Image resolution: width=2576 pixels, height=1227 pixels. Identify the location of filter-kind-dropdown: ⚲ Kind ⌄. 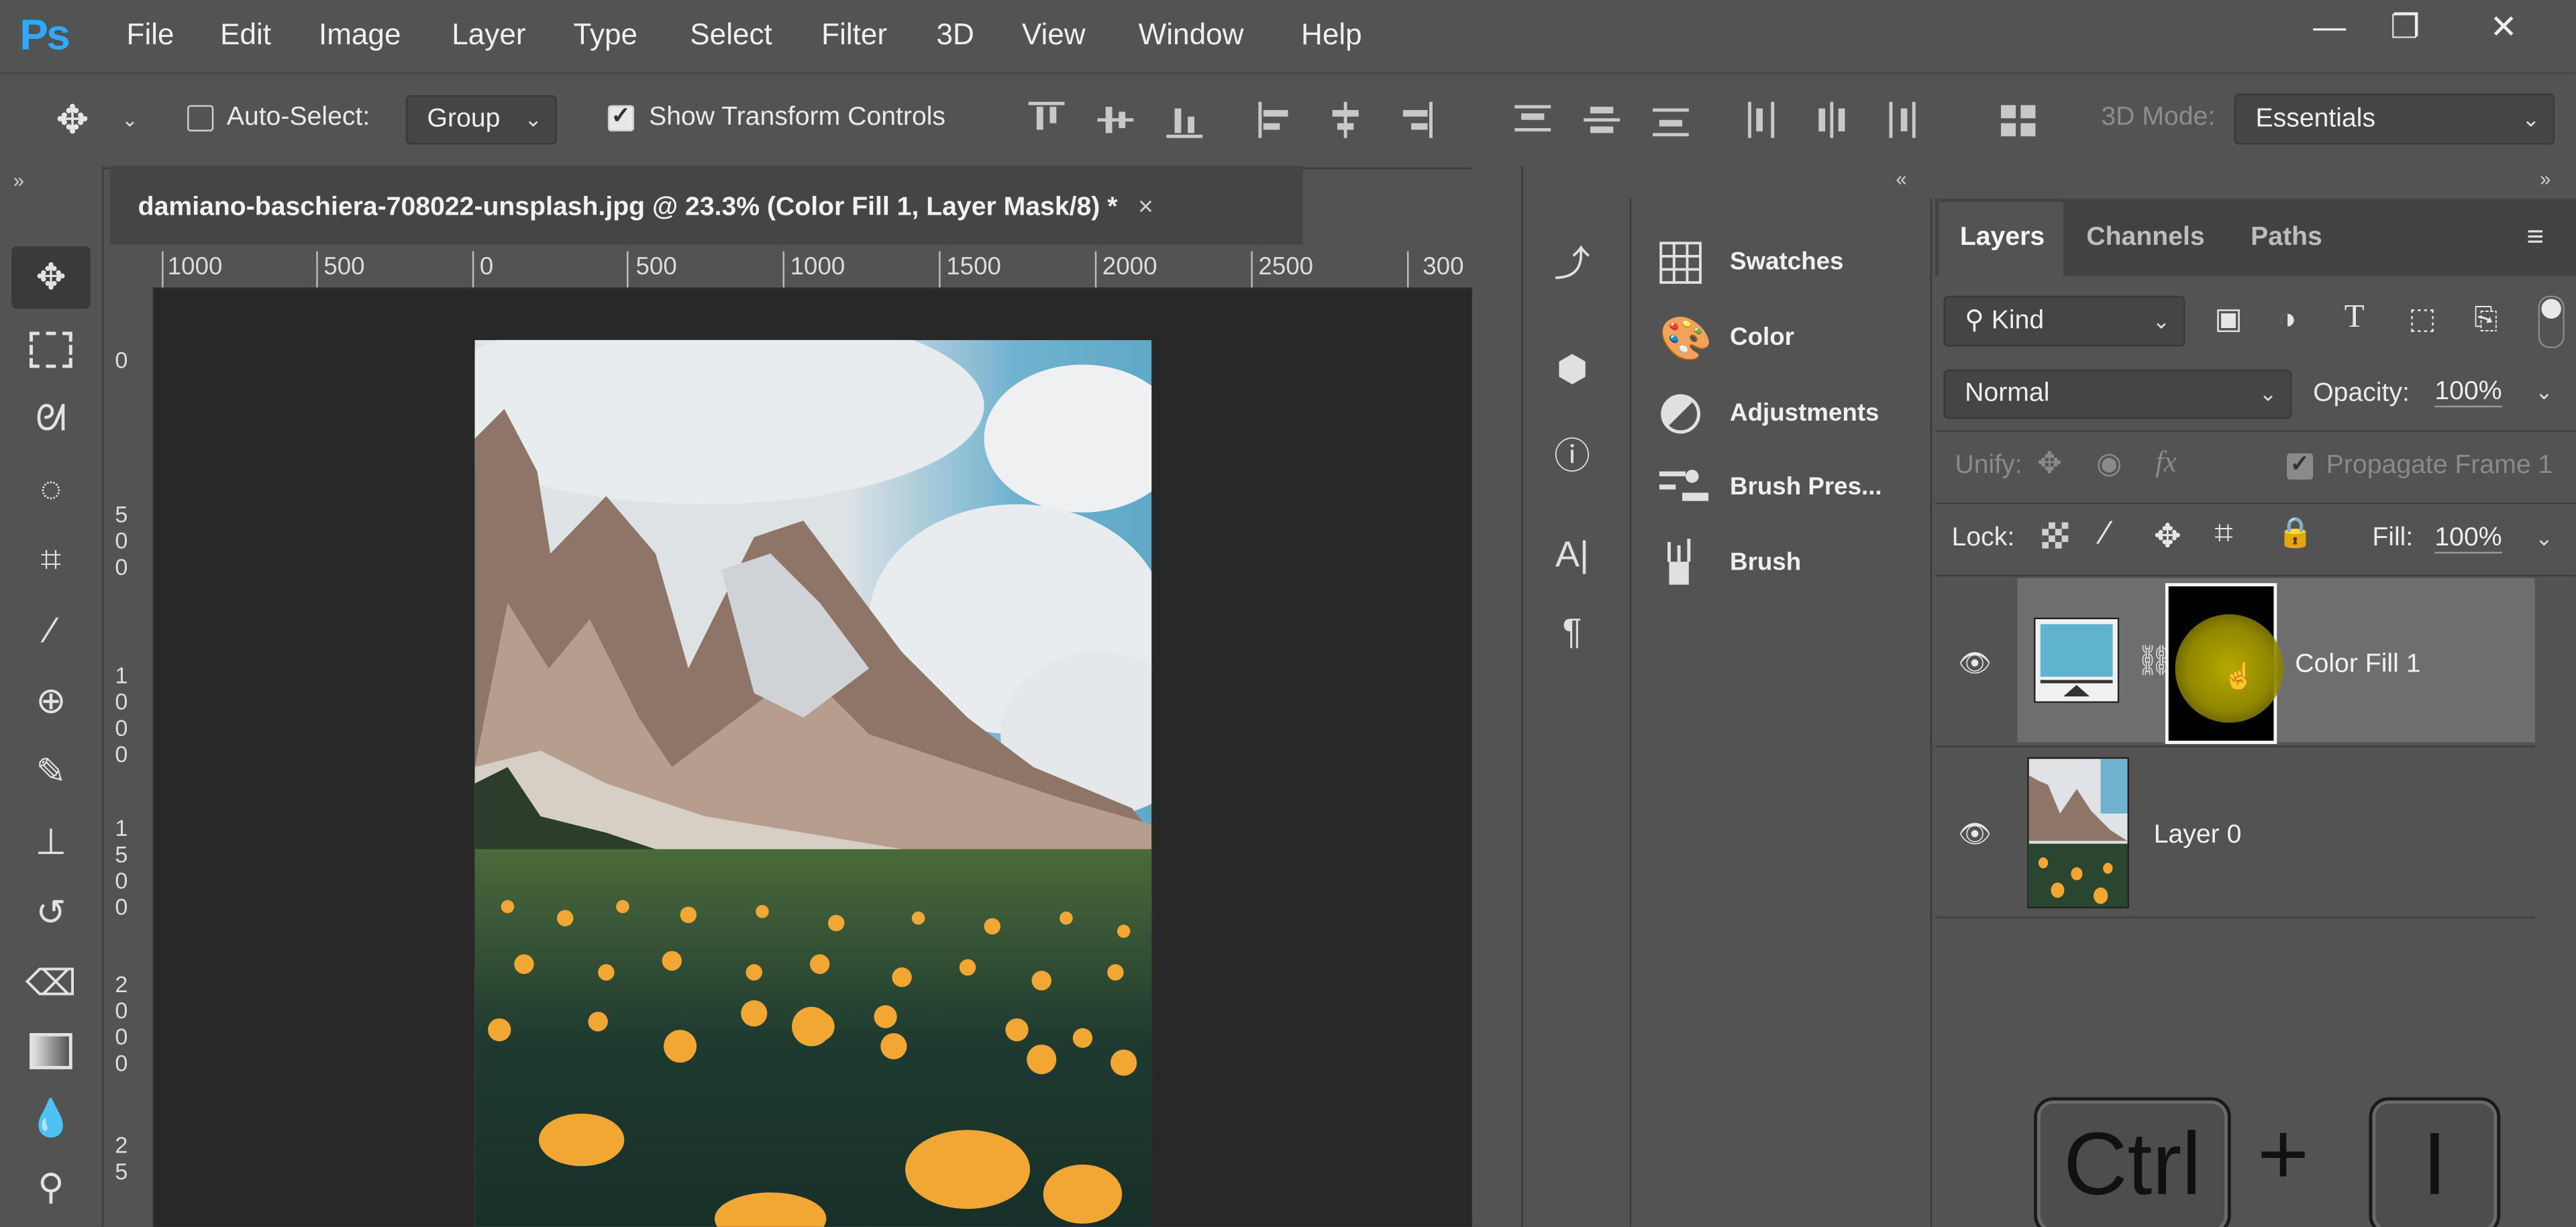
(2064, 321).